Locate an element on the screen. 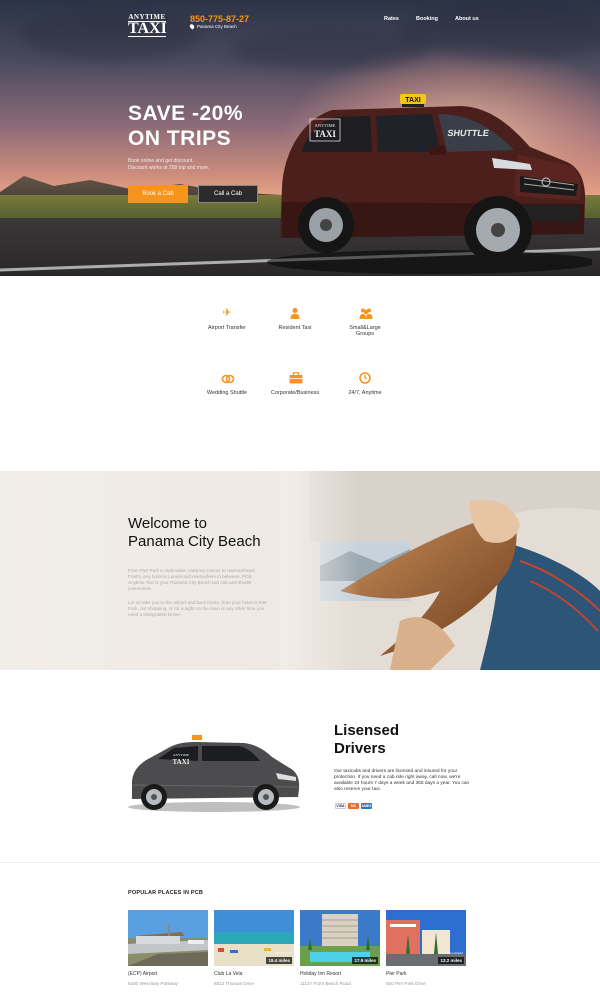 This screenshot has width=600, height=1007. car-logo-main: TAXI is located at coordinates (181, 762).